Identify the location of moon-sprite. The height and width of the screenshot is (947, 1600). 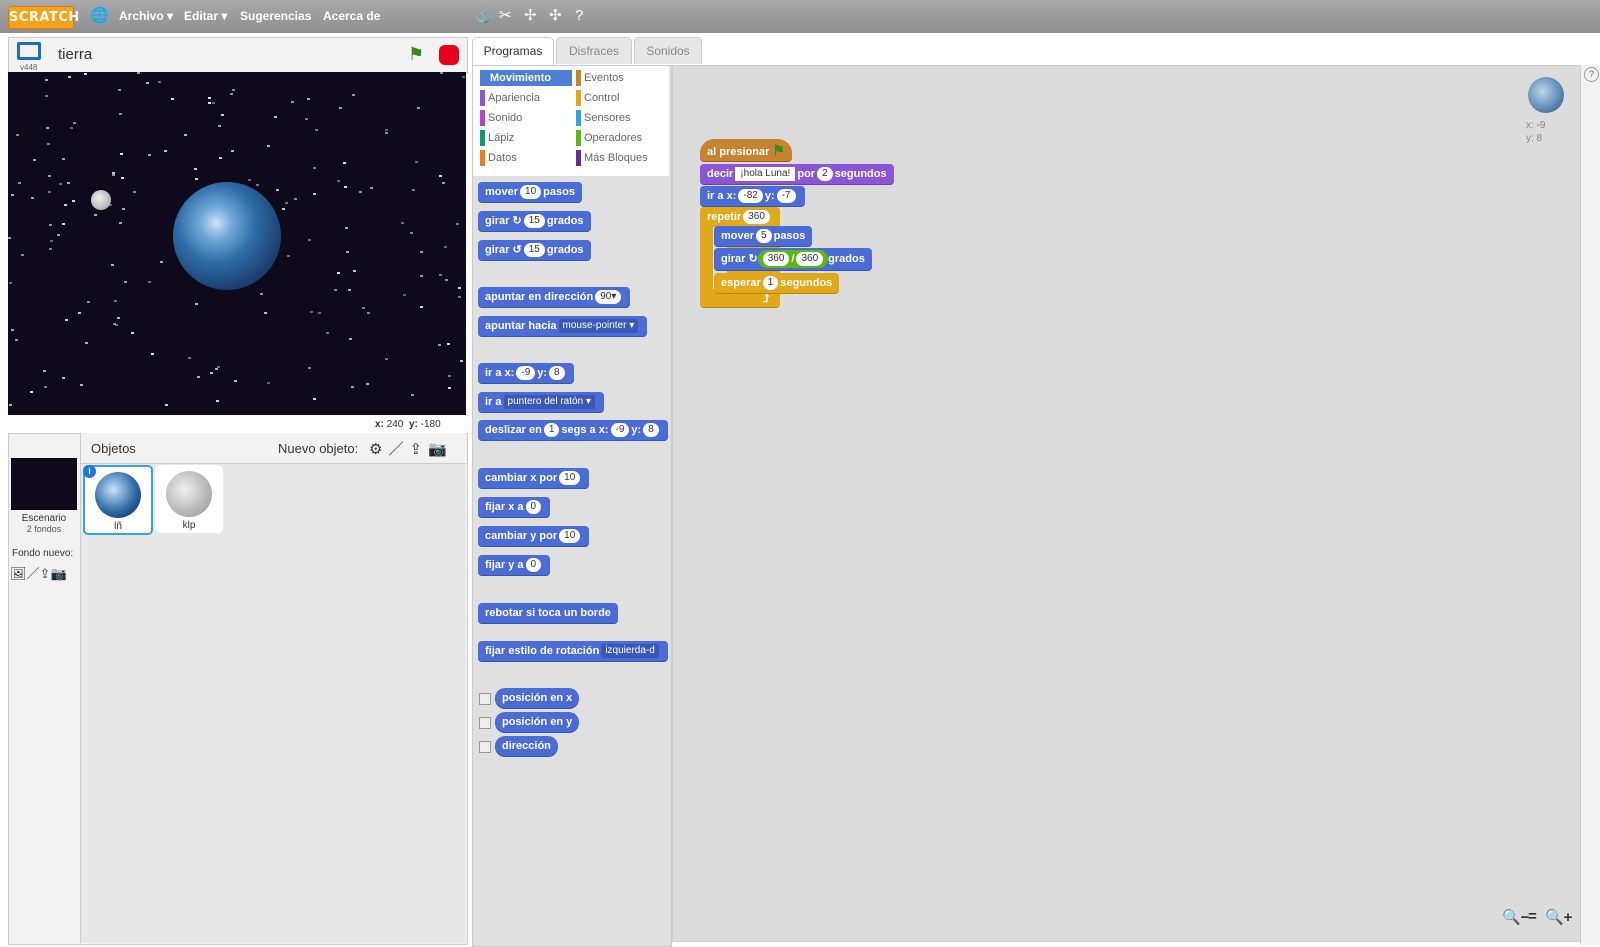
(101, 200).